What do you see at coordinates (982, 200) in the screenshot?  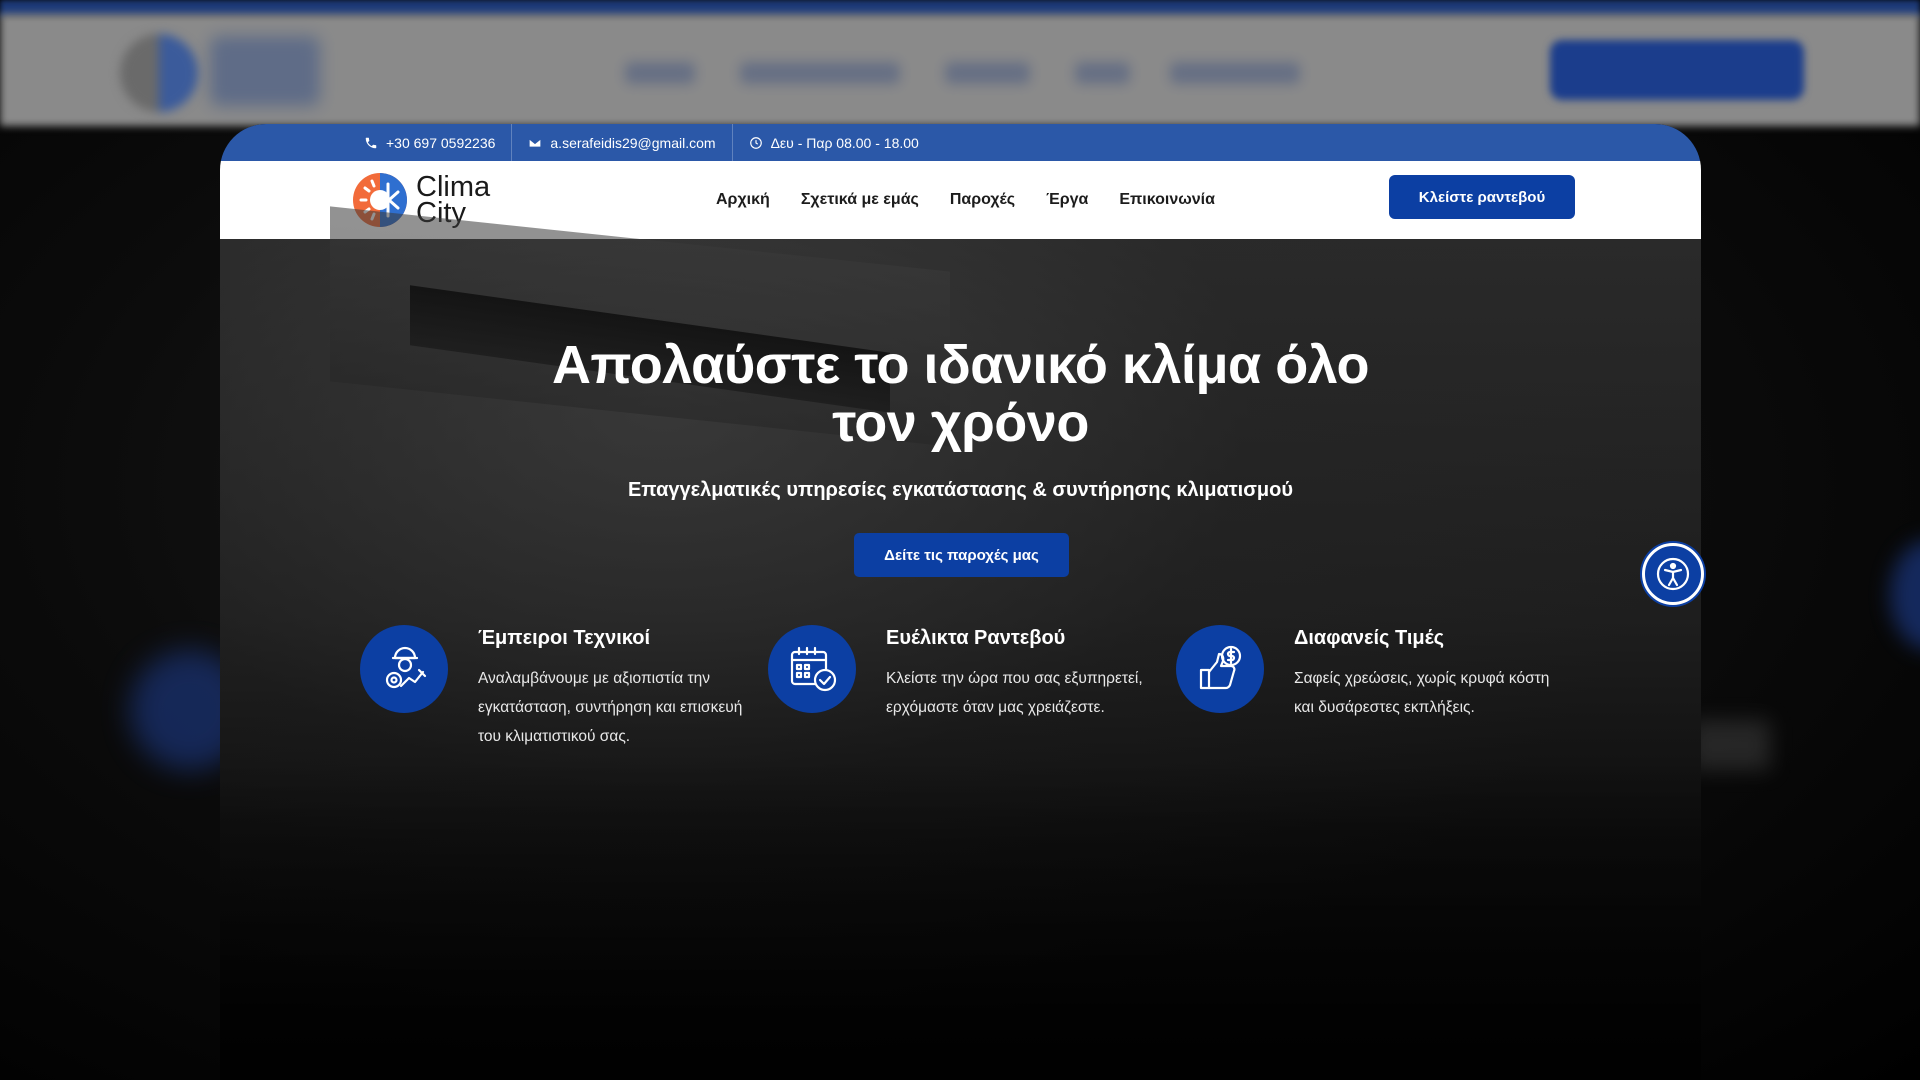 I see `nav-services: Παροχές` at bounding box center [982, 200].